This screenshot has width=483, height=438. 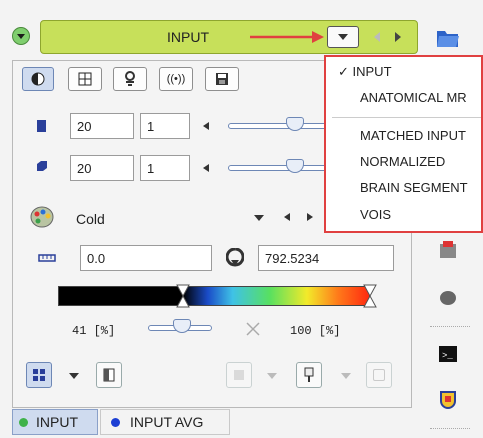 I want to click on collapse-toggle-icon, so click(x=21, y=36).